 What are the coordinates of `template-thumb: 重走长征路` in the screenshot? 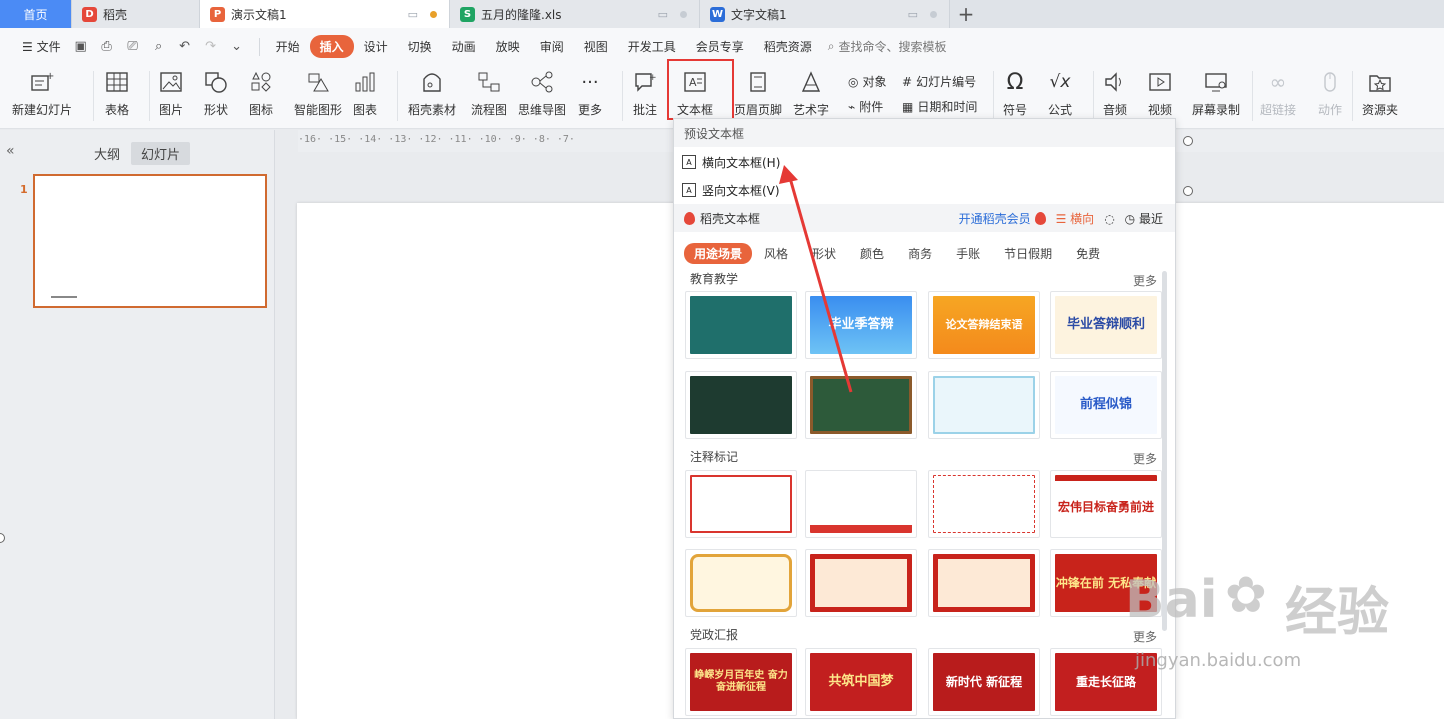 It's located at (1106, 682).